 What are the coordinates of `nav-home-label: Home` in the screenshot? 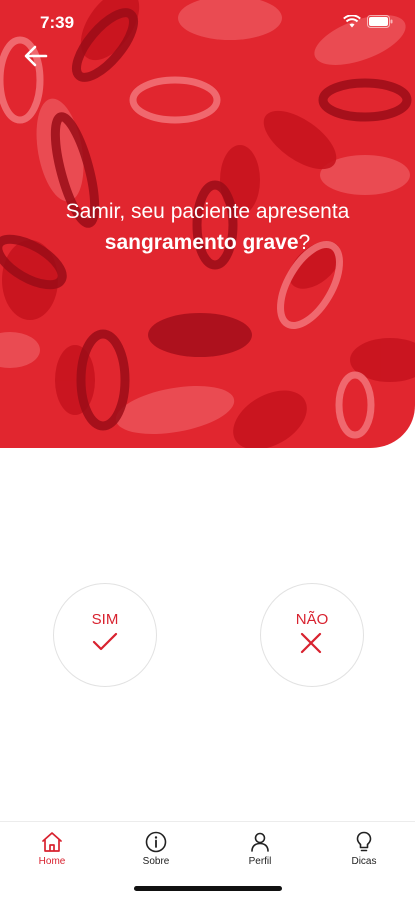 It's located at (52, 861).